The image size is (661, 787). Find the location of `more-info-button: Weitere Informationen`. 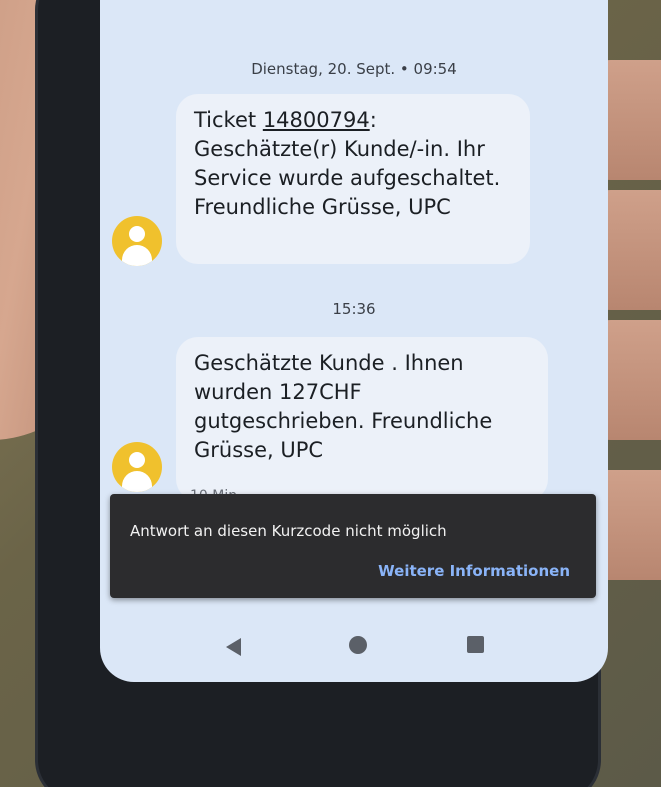

more-info-button: Weitere Informationen is located at coordinates (474, 571).